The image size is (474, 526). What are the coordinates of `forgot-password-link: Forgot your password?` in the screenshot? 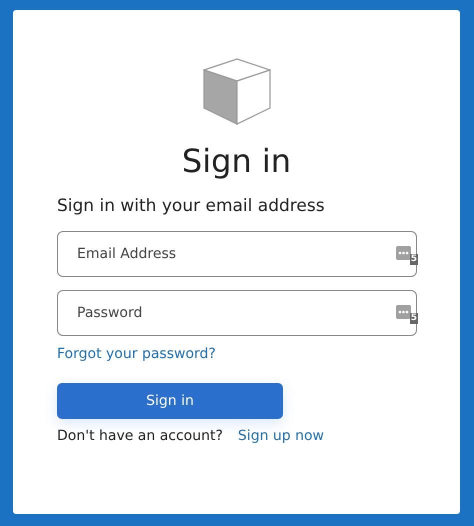 It's located at (136, 354).